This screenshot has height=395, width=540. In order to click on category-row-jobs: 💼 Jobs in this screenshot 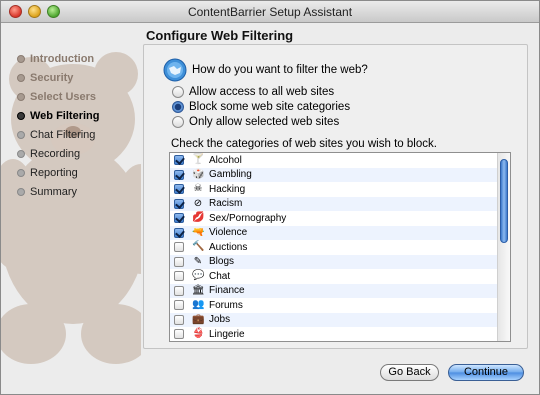, I will do `click(340, 319)`.